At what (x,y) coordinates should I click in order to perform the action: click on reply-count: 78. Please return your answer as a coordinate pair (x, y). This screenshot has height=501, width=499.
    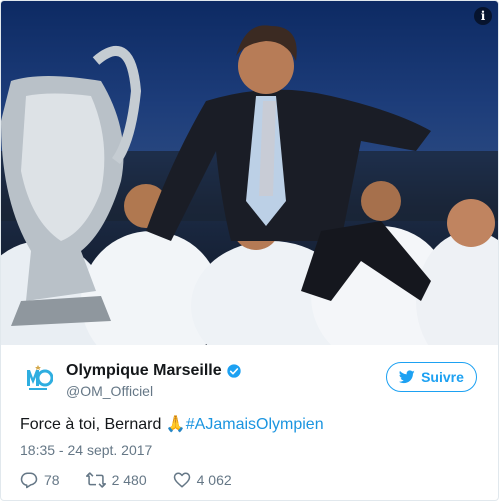
    Looking at the image, I should click on (52, 480).